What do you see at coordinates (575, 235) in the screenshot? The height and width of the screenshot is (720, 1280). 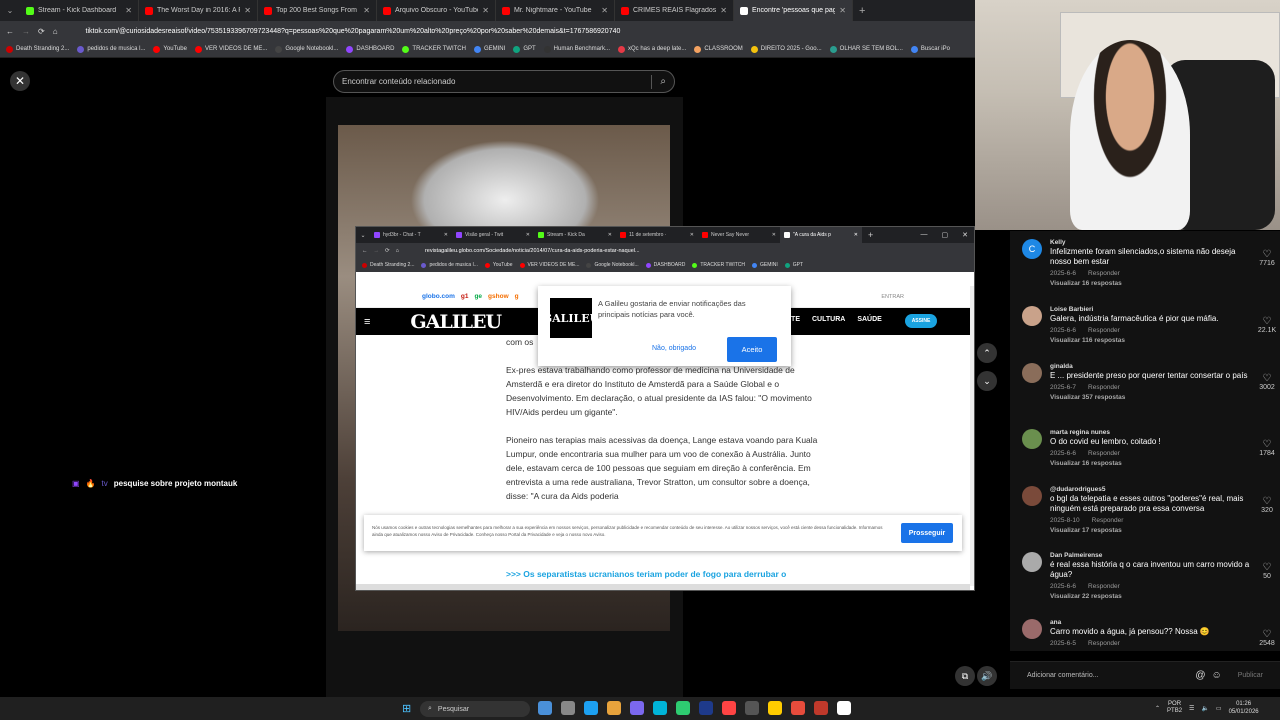 I see `inner-tab: Stream - Kick Da ✕` at bounding box center [575, 235].